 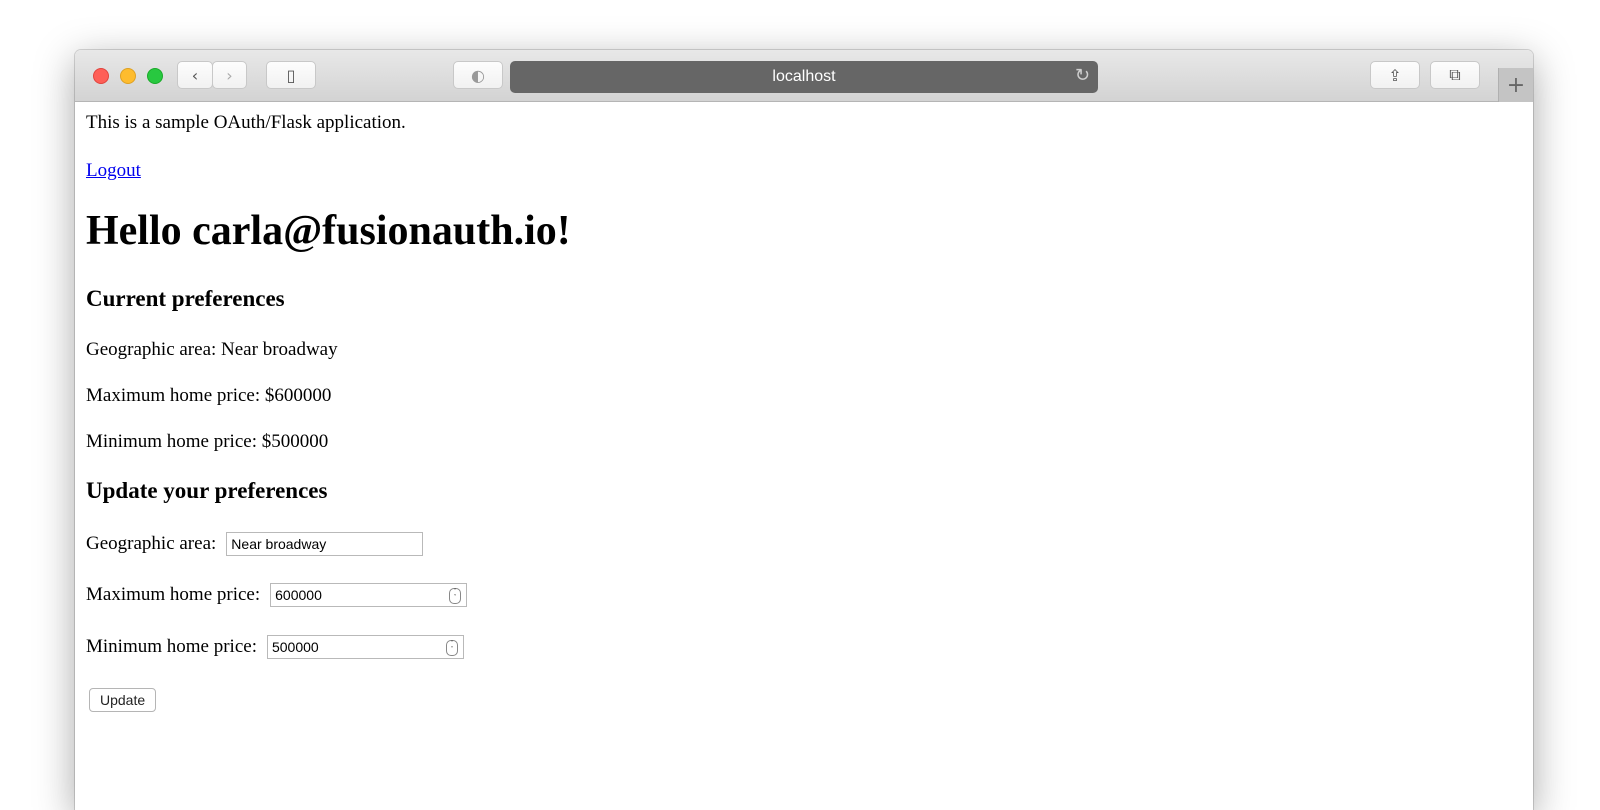 I want to click on new-tab-button: +, so click(x=1515, y=85).